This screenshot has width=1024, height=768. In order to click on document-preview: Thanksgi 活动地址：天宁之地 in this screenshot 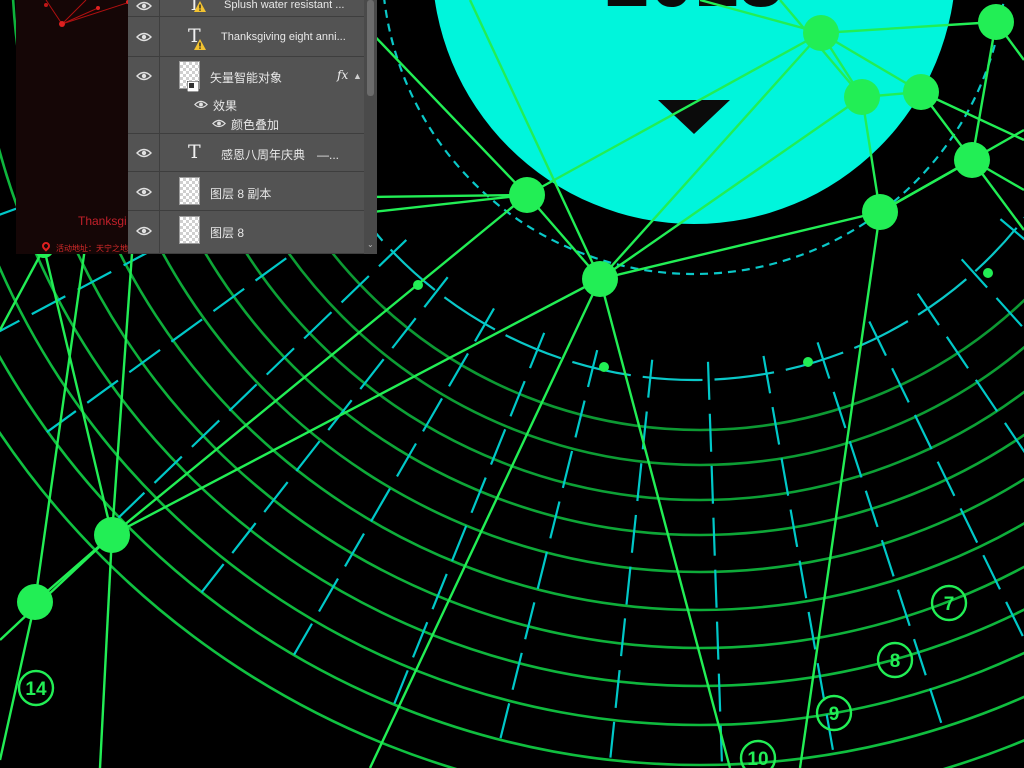, I will do `click(73, 127)`.